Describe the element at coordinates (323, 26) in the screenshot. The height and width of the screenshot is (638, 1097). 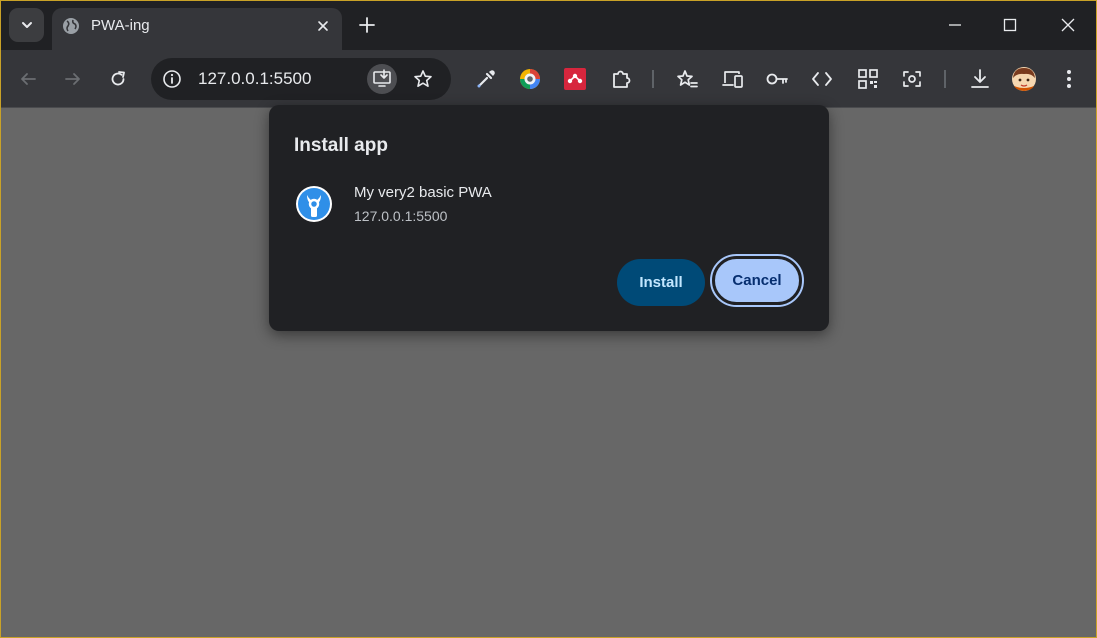
I see `close-icon` at that location.